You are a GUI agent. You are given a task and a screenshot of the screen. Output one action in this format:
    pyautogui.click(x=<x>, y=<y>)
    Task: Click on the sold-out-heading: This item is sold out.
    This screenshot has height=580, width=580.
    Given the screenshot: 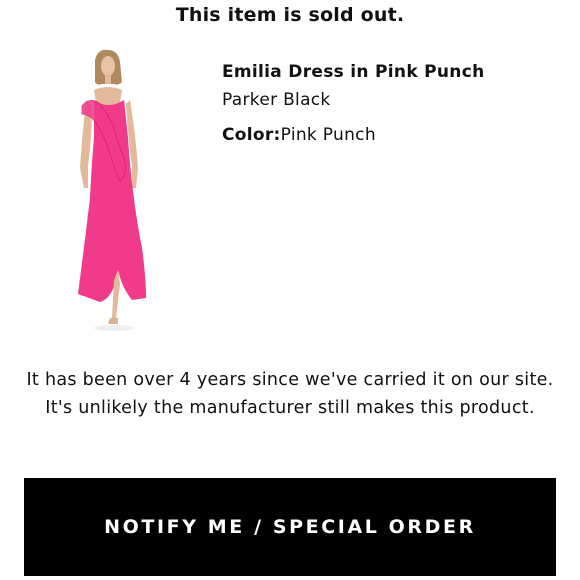 What is the action you would take?
    pyautogui.click(x=290, y=15)
    